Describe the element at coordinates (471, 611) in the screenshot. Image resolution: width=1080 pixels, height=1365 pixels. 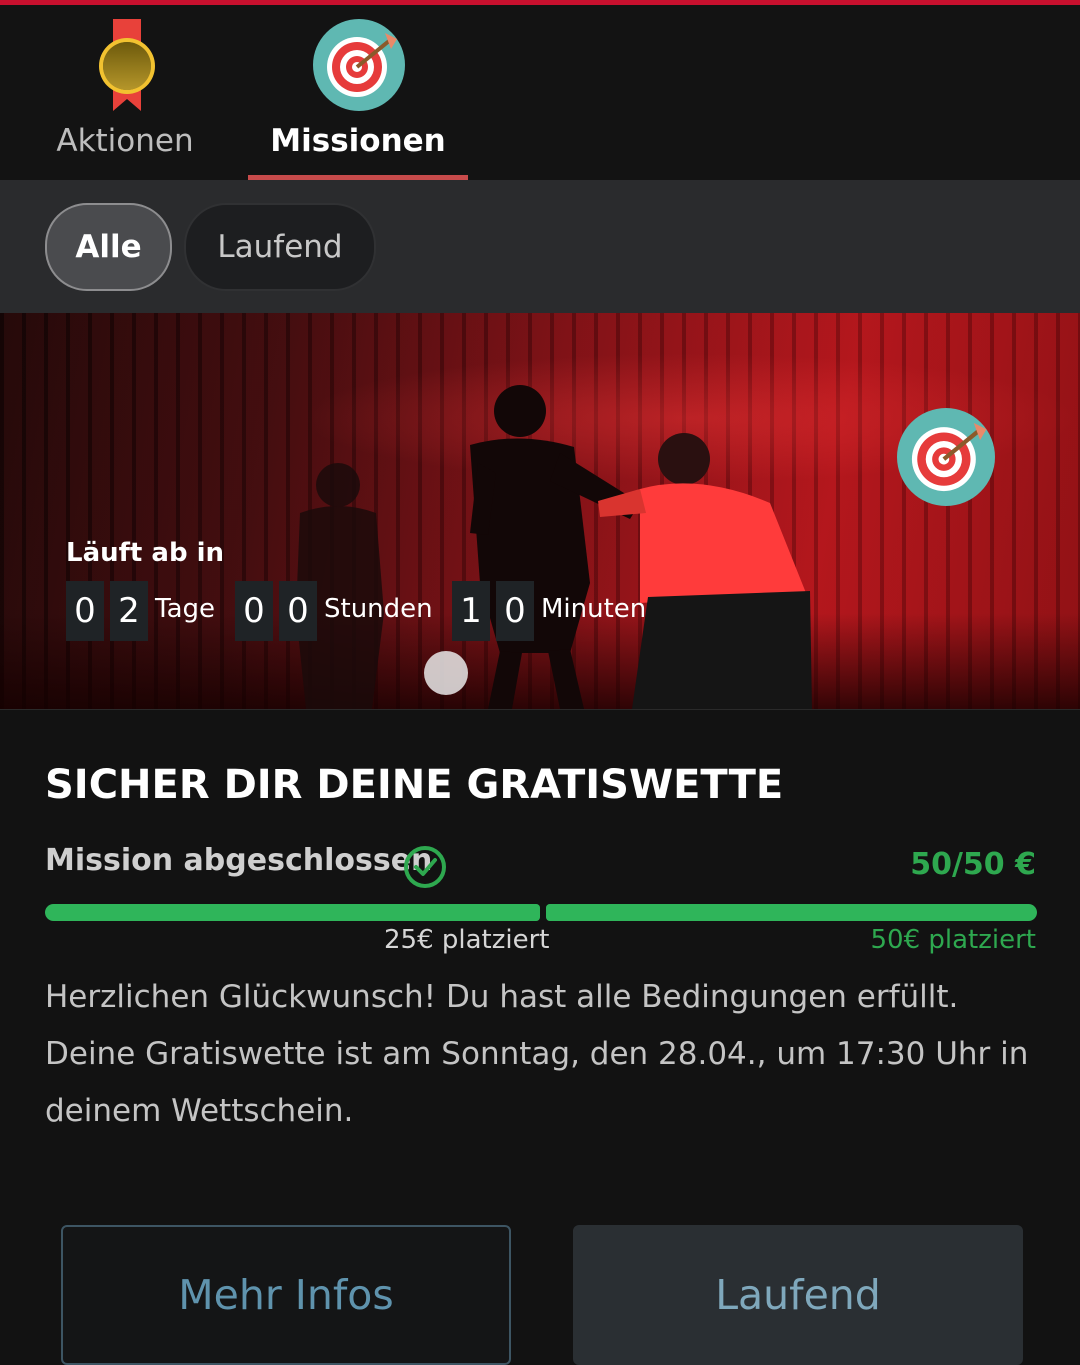
I see `countdown-digit: 1` at that location.